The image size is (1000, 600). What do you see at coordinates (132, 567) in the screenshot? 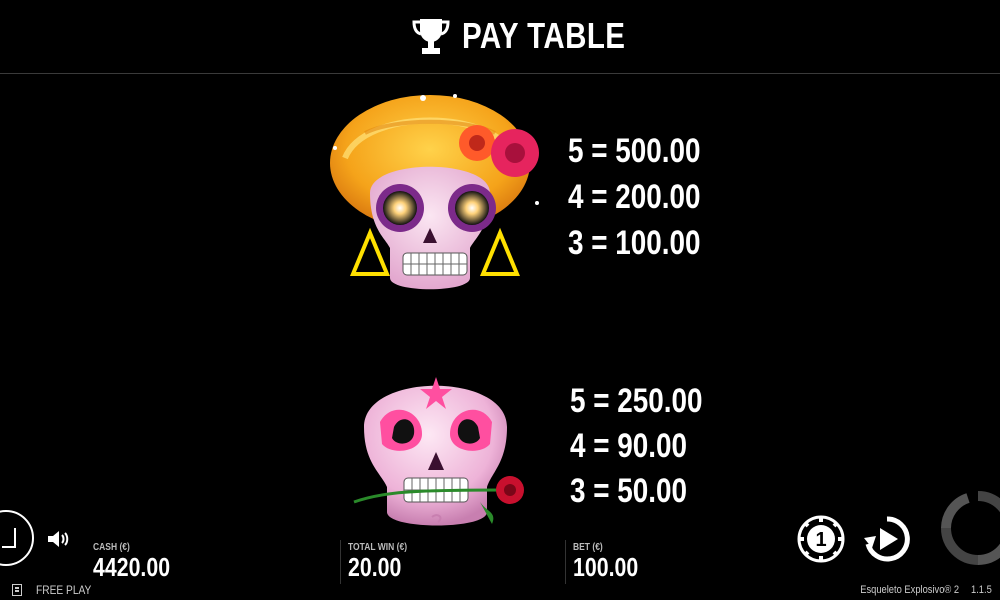
I see `cash-value: 4420.00` at bounding box center [132, 567].